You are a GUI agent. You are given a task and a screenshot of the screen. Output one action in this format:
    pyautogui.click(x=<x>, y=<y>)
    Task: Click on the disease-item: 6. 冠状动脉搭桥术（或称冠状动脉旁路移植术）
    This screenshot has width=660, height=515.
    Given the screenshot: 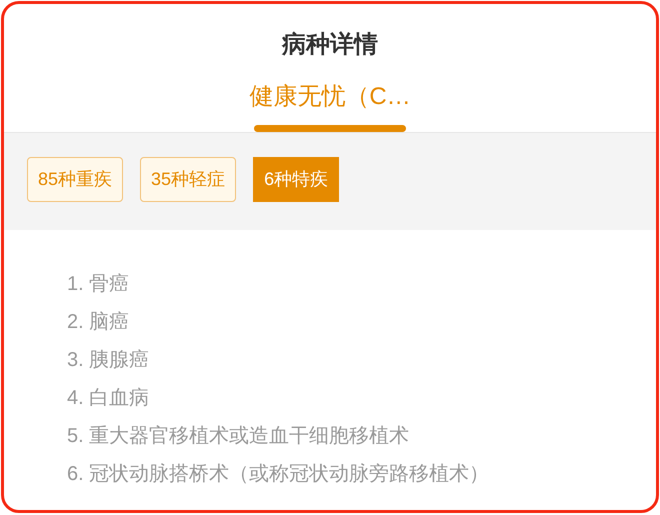 What is the action you would take?
    pyautogui.click(x=278, y=474)
    